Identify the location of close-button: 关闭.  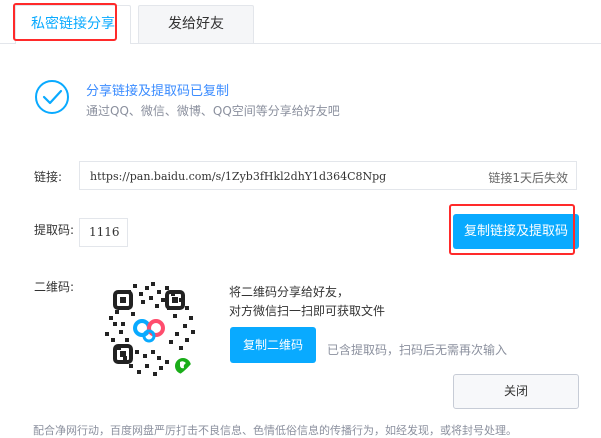
(516, 391).